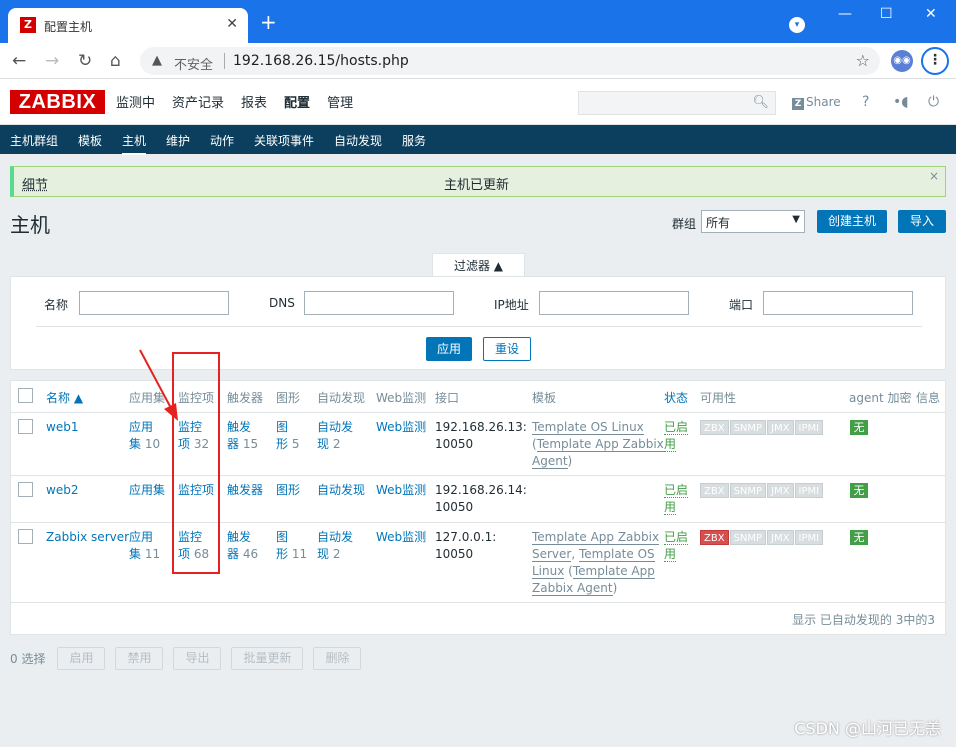  What do you see at coordinates (614, 303) in the screenshot?
I see `filter-ip-input` at bounding box center [614, 303].